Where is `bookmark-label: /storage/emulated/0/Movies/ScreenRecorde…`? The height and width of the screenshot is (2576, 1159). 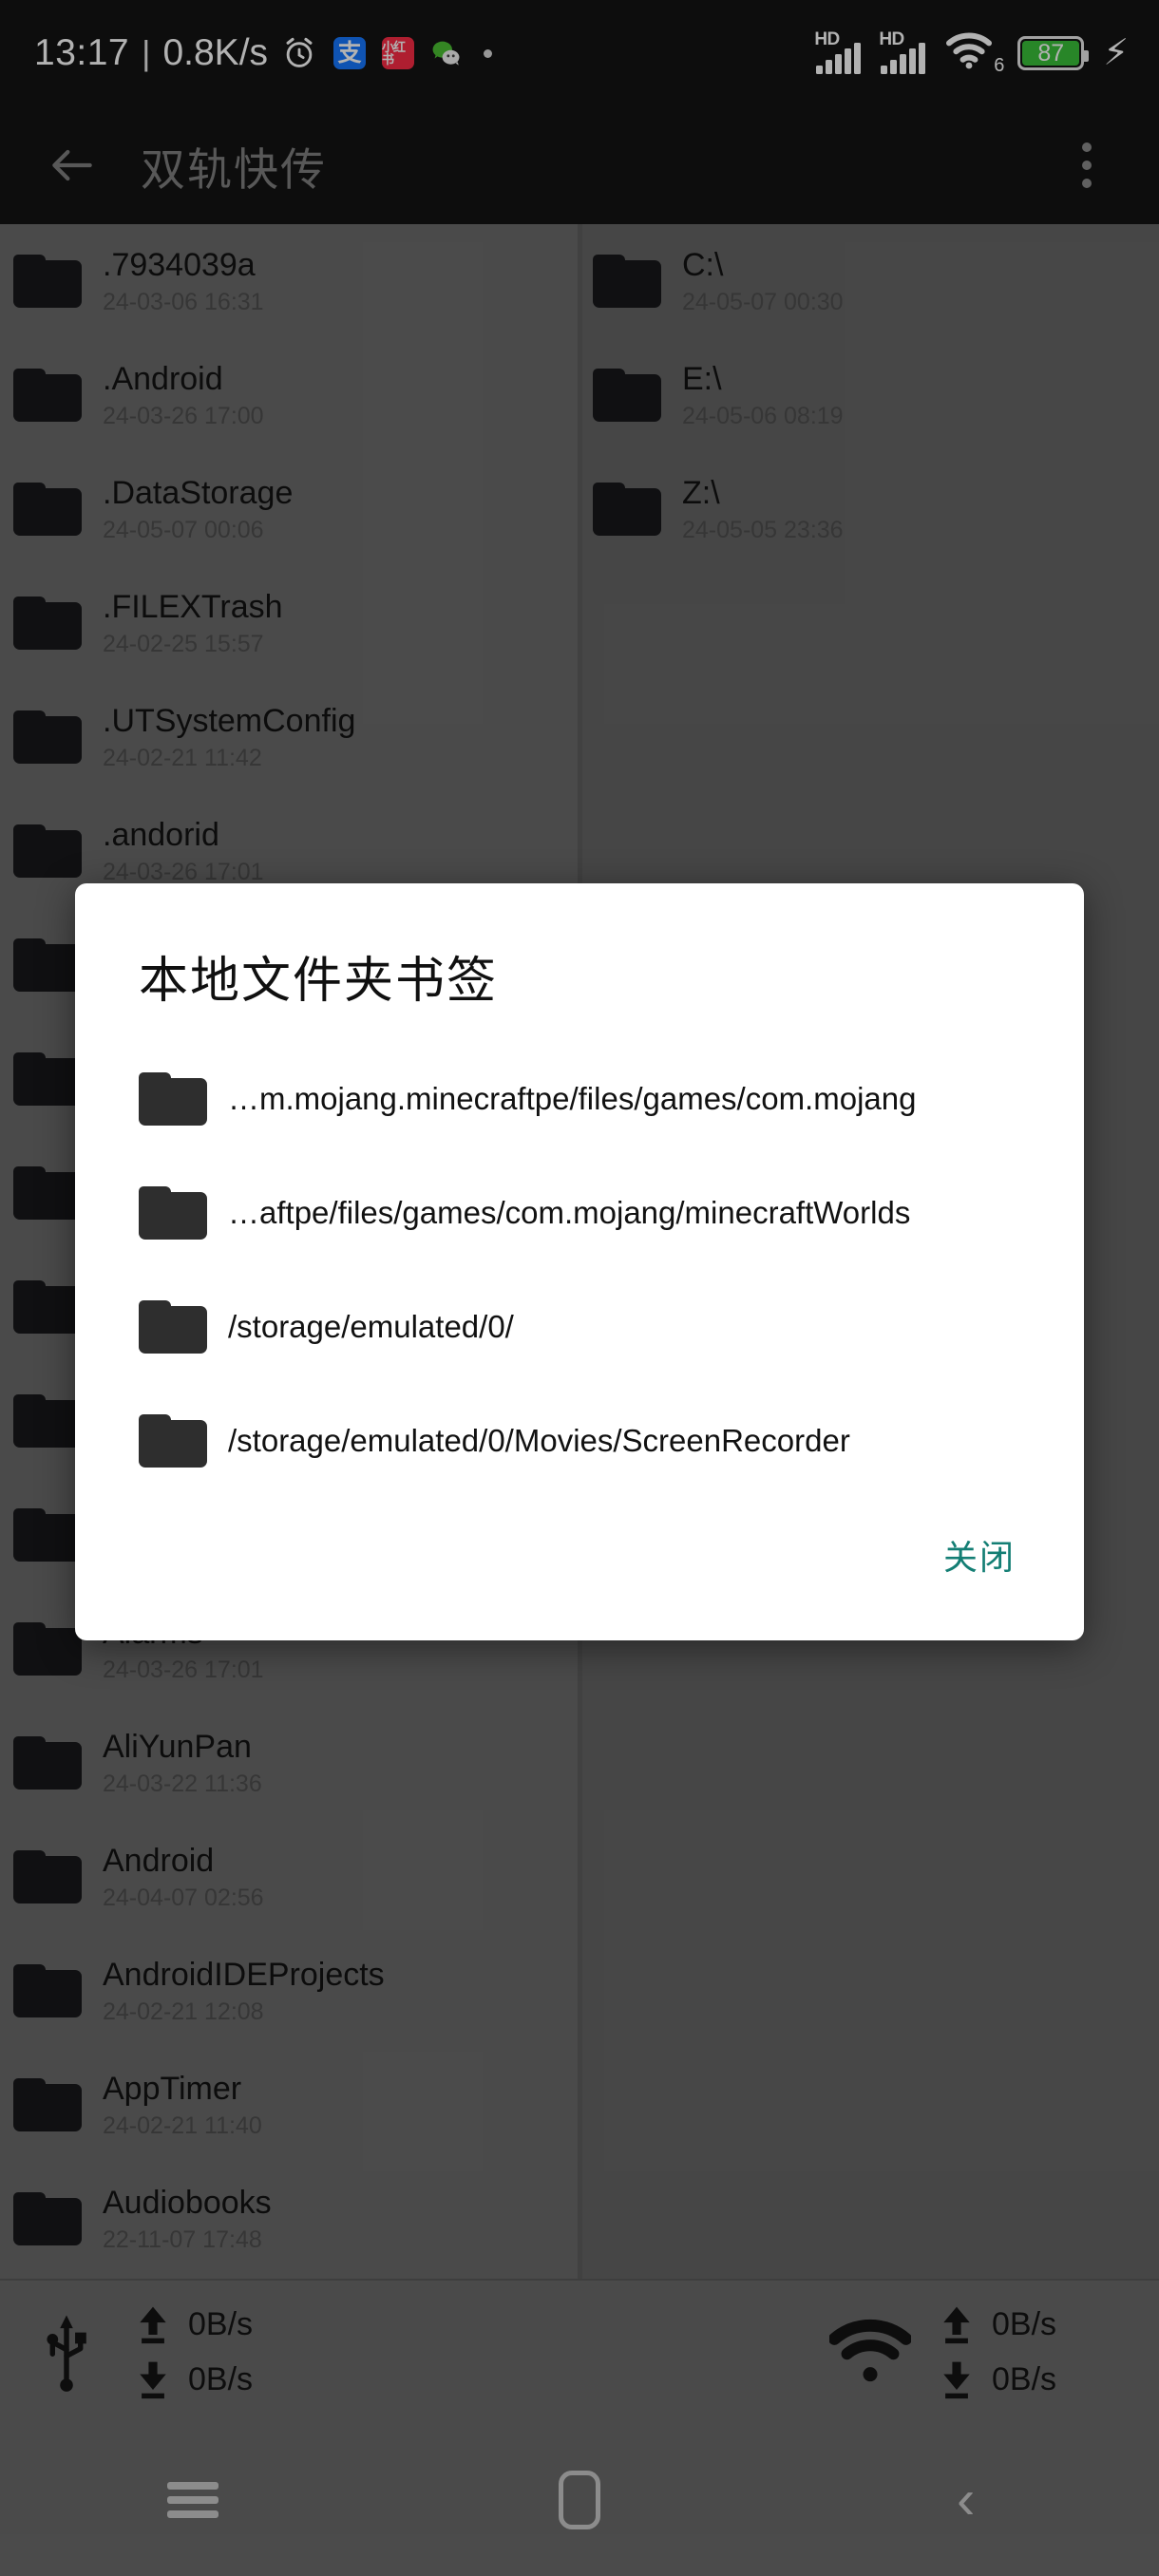
bookmark-label: /storage/emulated/0/Movies/ScreenRecorde… is located at coordinates (539, 1440).